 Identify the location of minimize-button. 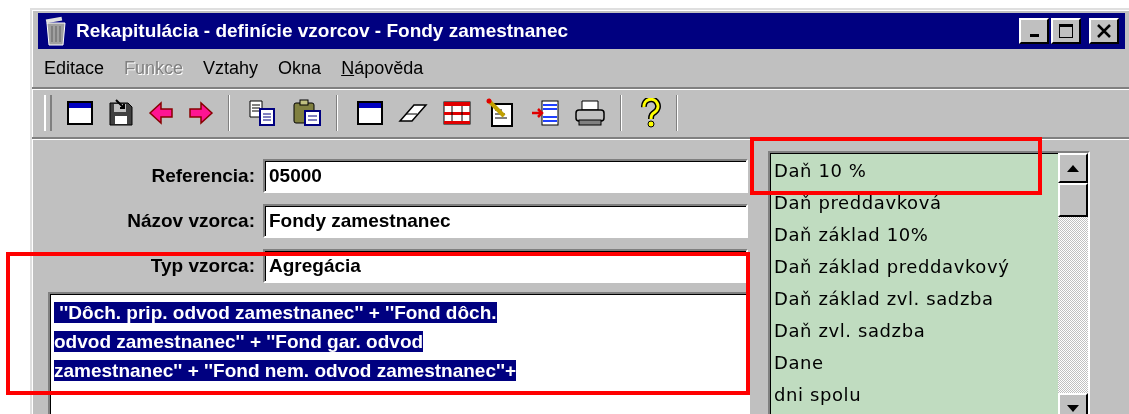
(1034, 31).